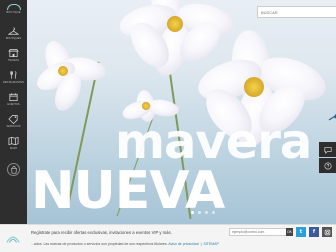 This screenshot has width=336, height=252. Describe the element at coordinates (13, 38) in the screenshot. I see `sidebar-item-label: BOUTIQUES` at that location.